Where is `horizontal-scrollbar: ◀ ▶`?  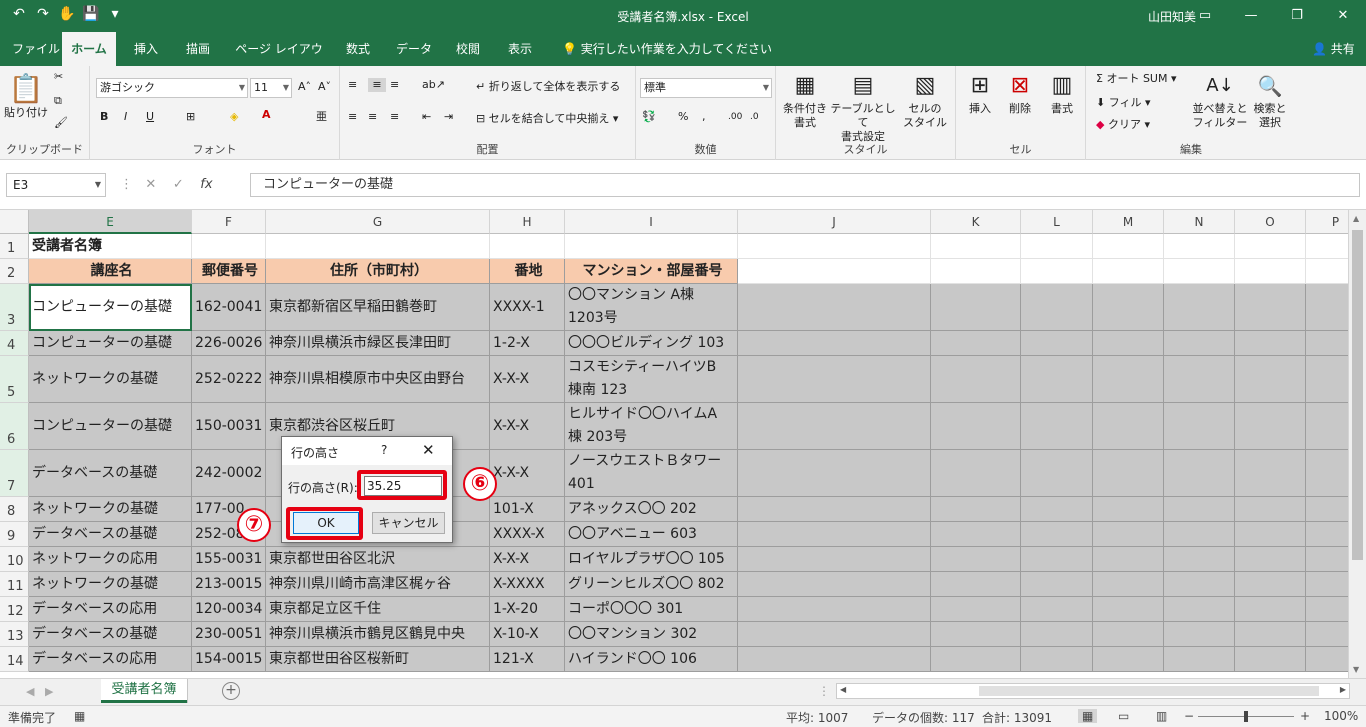 horizontal-scrollbar: ◀ ▶ is located at coordinates (1093, 691).